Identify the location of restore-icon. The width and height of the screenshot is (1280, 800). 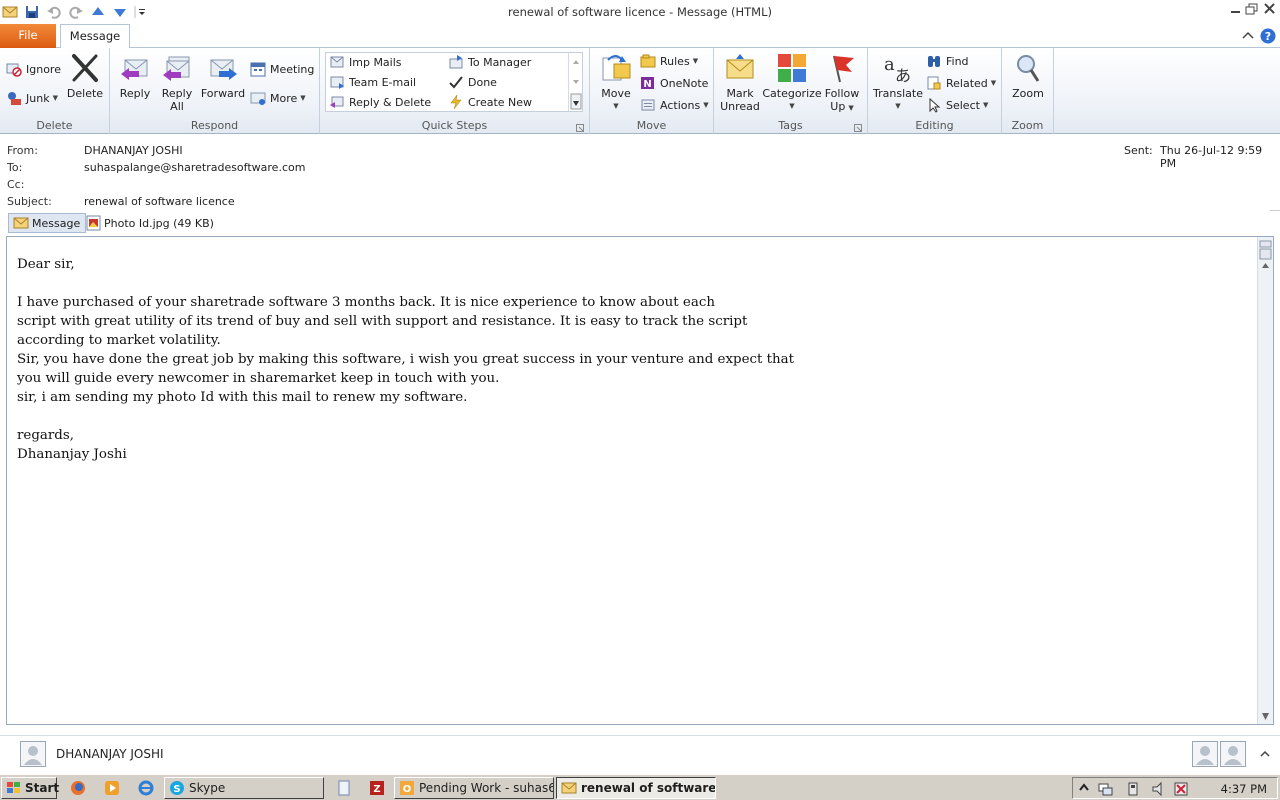
(1252, 9).